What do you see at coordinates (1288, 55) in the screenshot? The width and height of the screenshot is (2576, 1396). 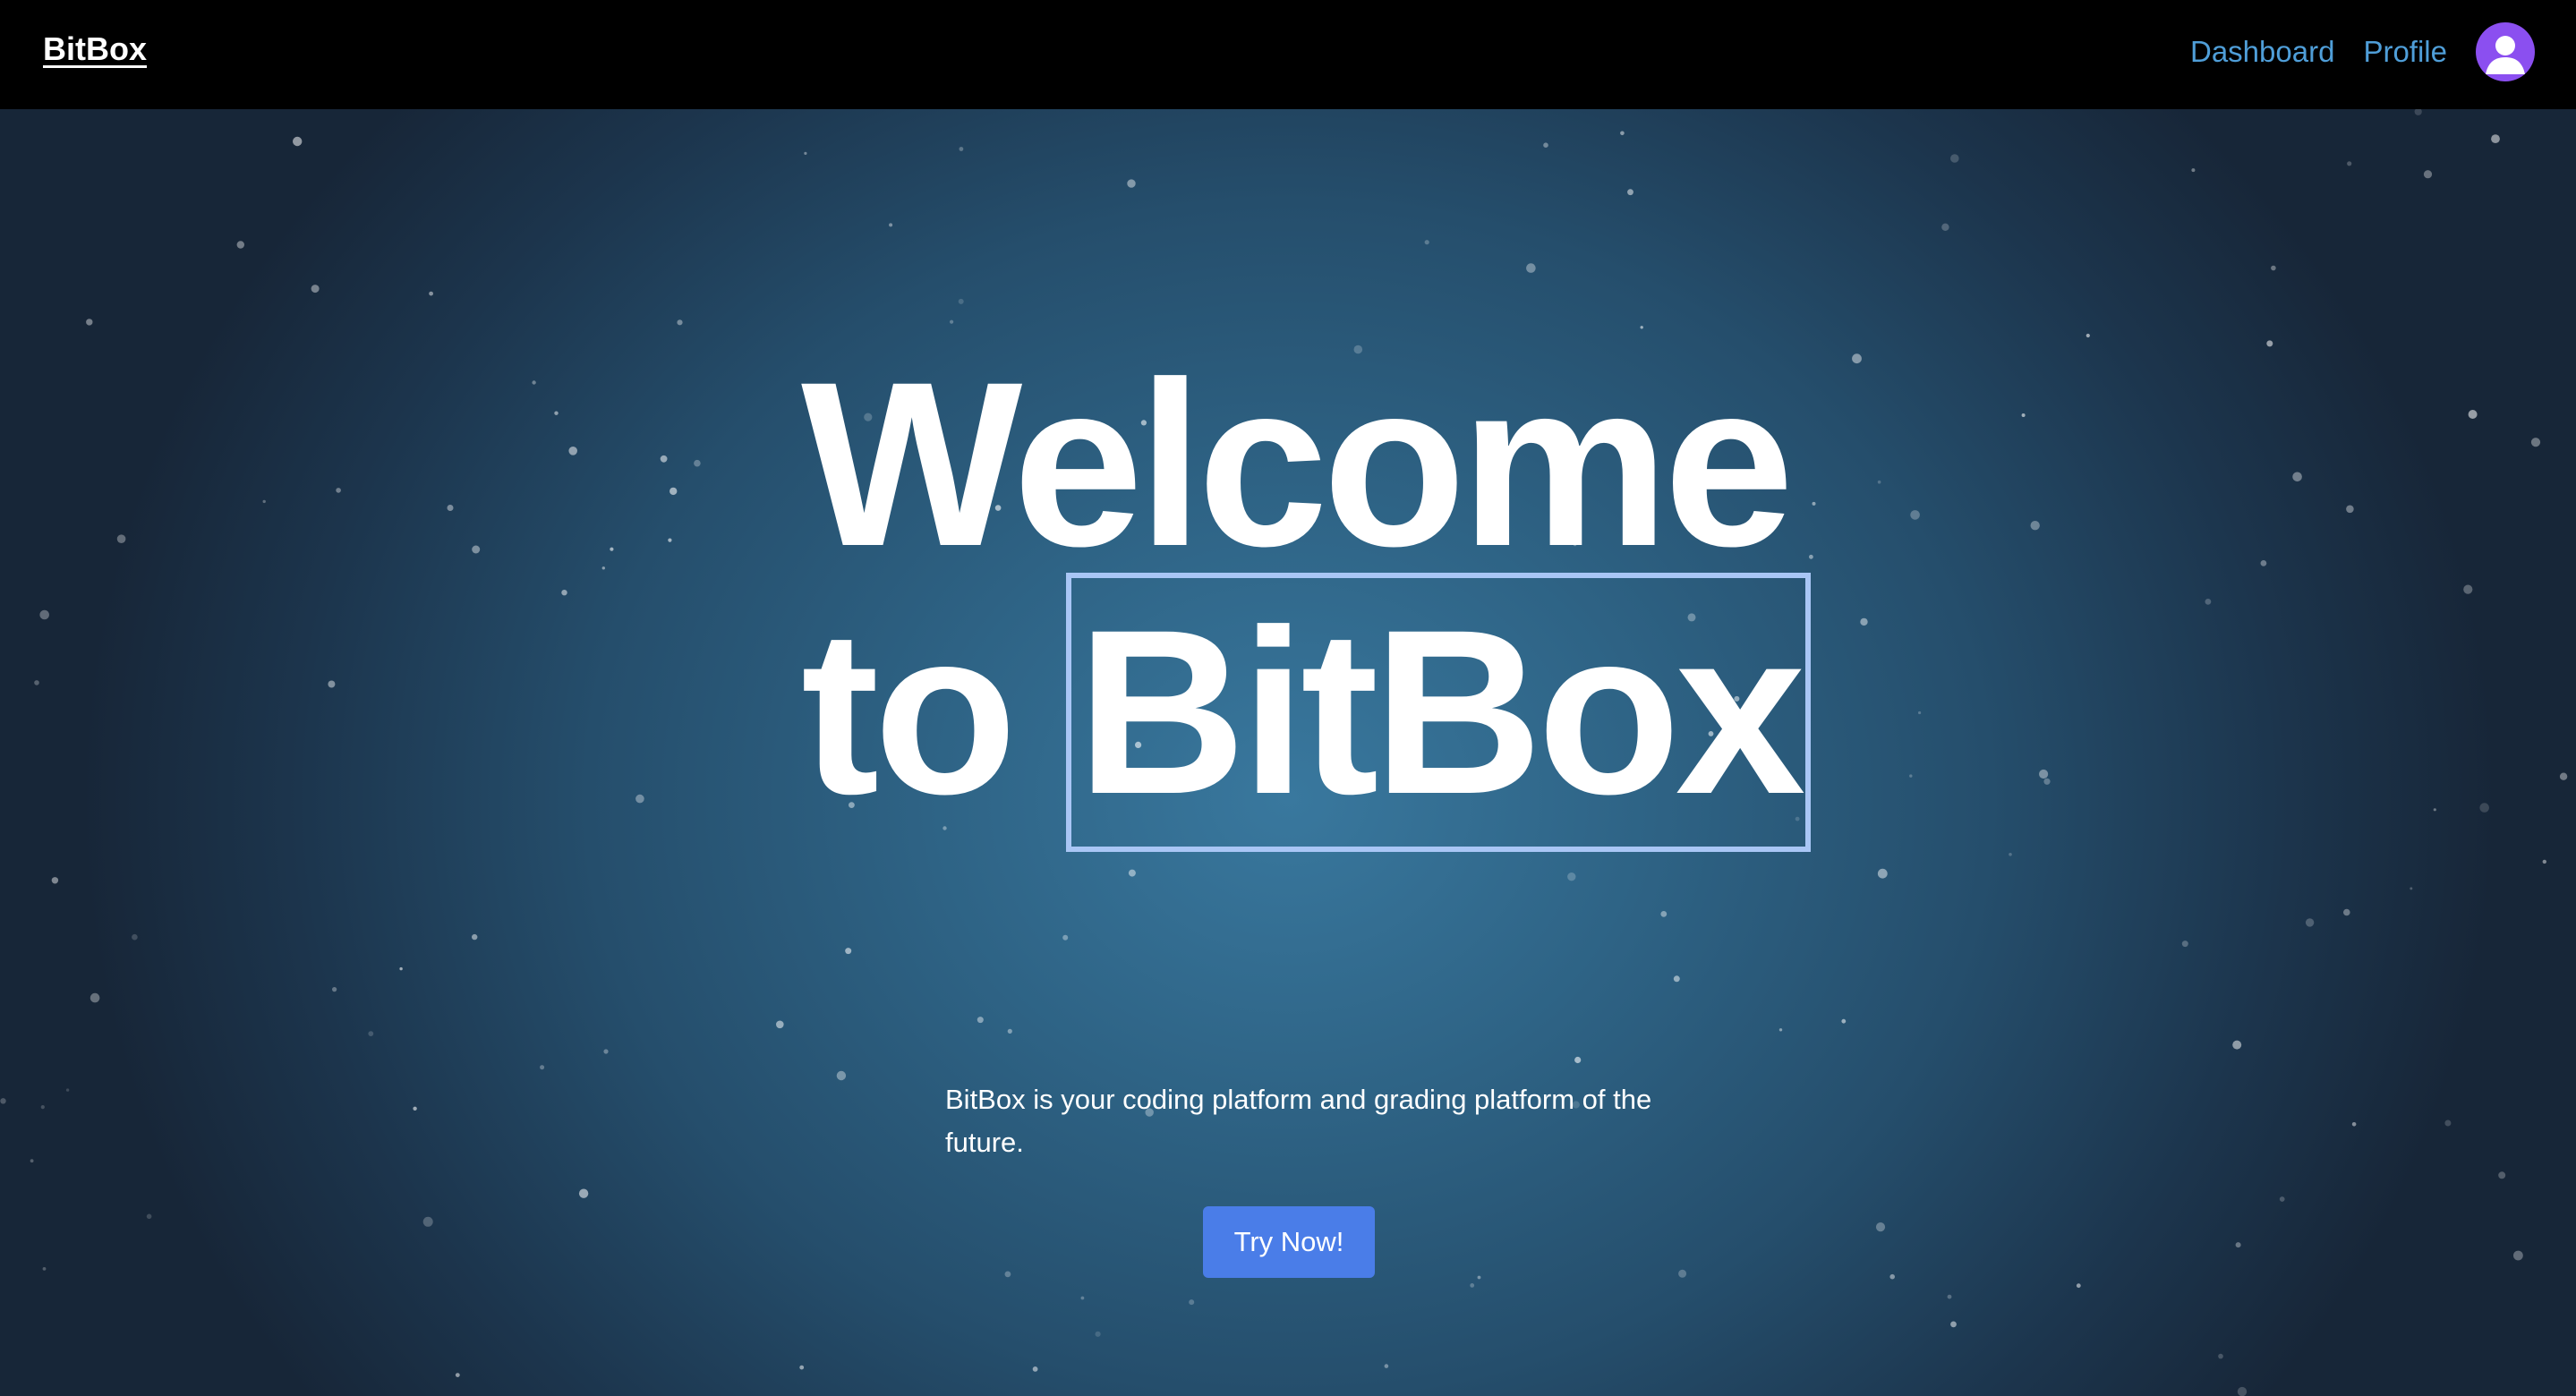 I see `top-navbar: BitBox Dashboard Profile` at bounding box center [1288, 55].